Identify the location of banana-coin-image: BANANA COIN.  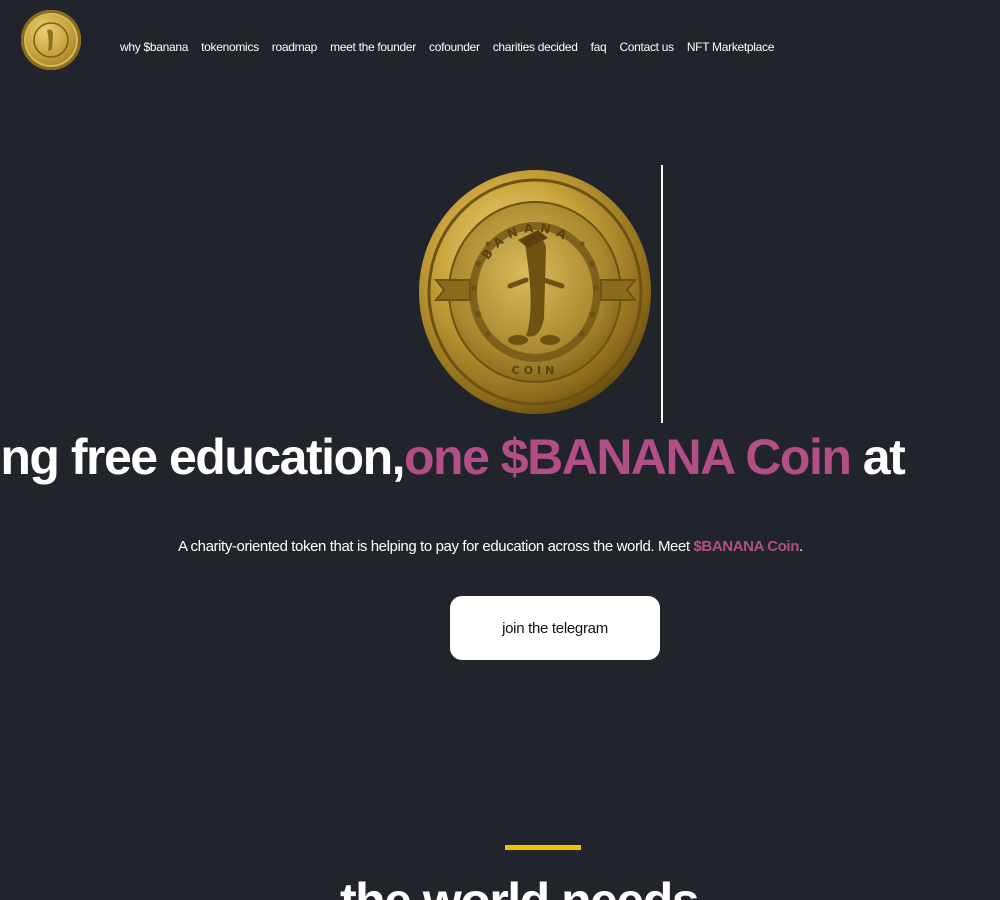
(535, 292).